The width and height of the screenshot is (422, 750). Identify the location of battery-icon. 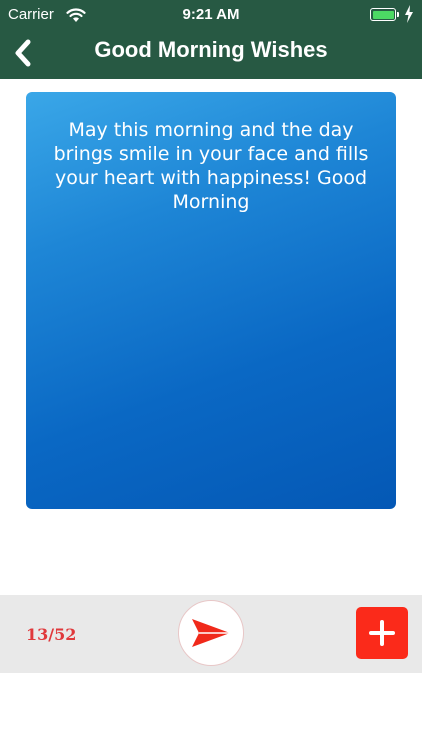
(384, 14).